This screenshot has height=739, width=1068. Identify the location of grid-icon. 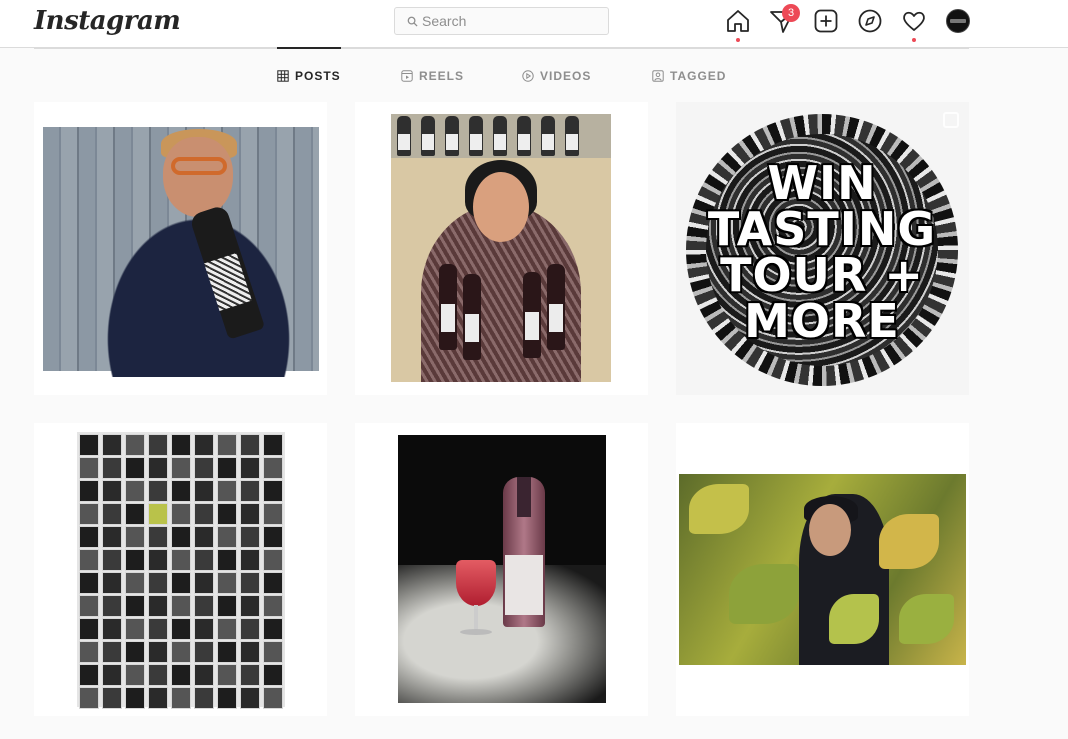
(283, 76).